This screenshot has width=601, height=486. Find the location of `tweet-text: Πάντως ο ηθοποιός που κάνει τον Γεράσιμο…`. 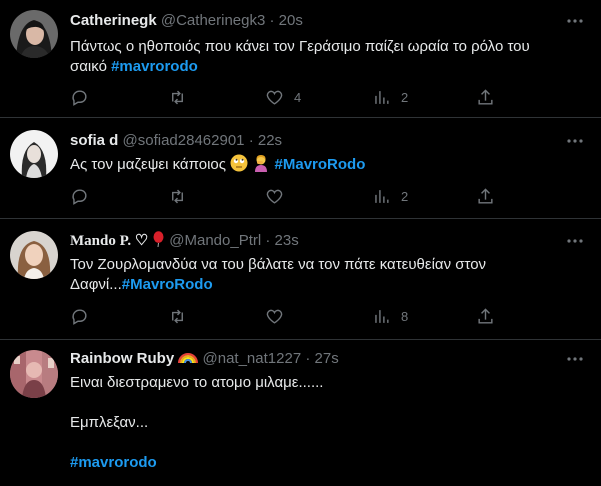

tweet-text: Πάντως ο ηθοποιός που κάνει τον Γεράσιμο… is located at coordinates (320, 57).